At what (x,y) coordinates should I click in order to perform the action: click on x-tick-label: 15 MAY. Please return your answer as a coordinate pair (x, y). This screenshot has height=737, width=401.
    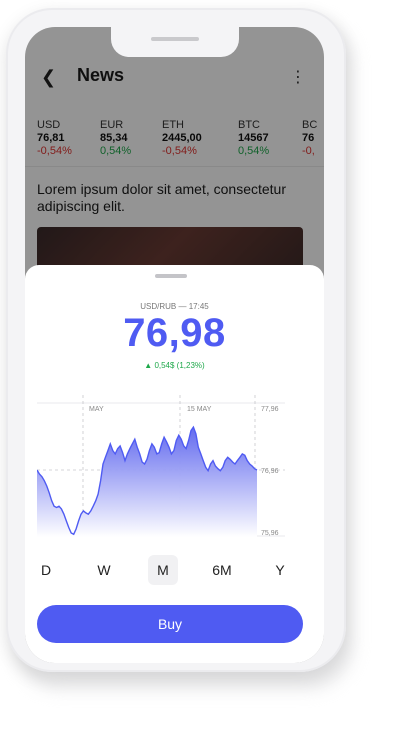
    Looking at the image, I should click on (199, 409).